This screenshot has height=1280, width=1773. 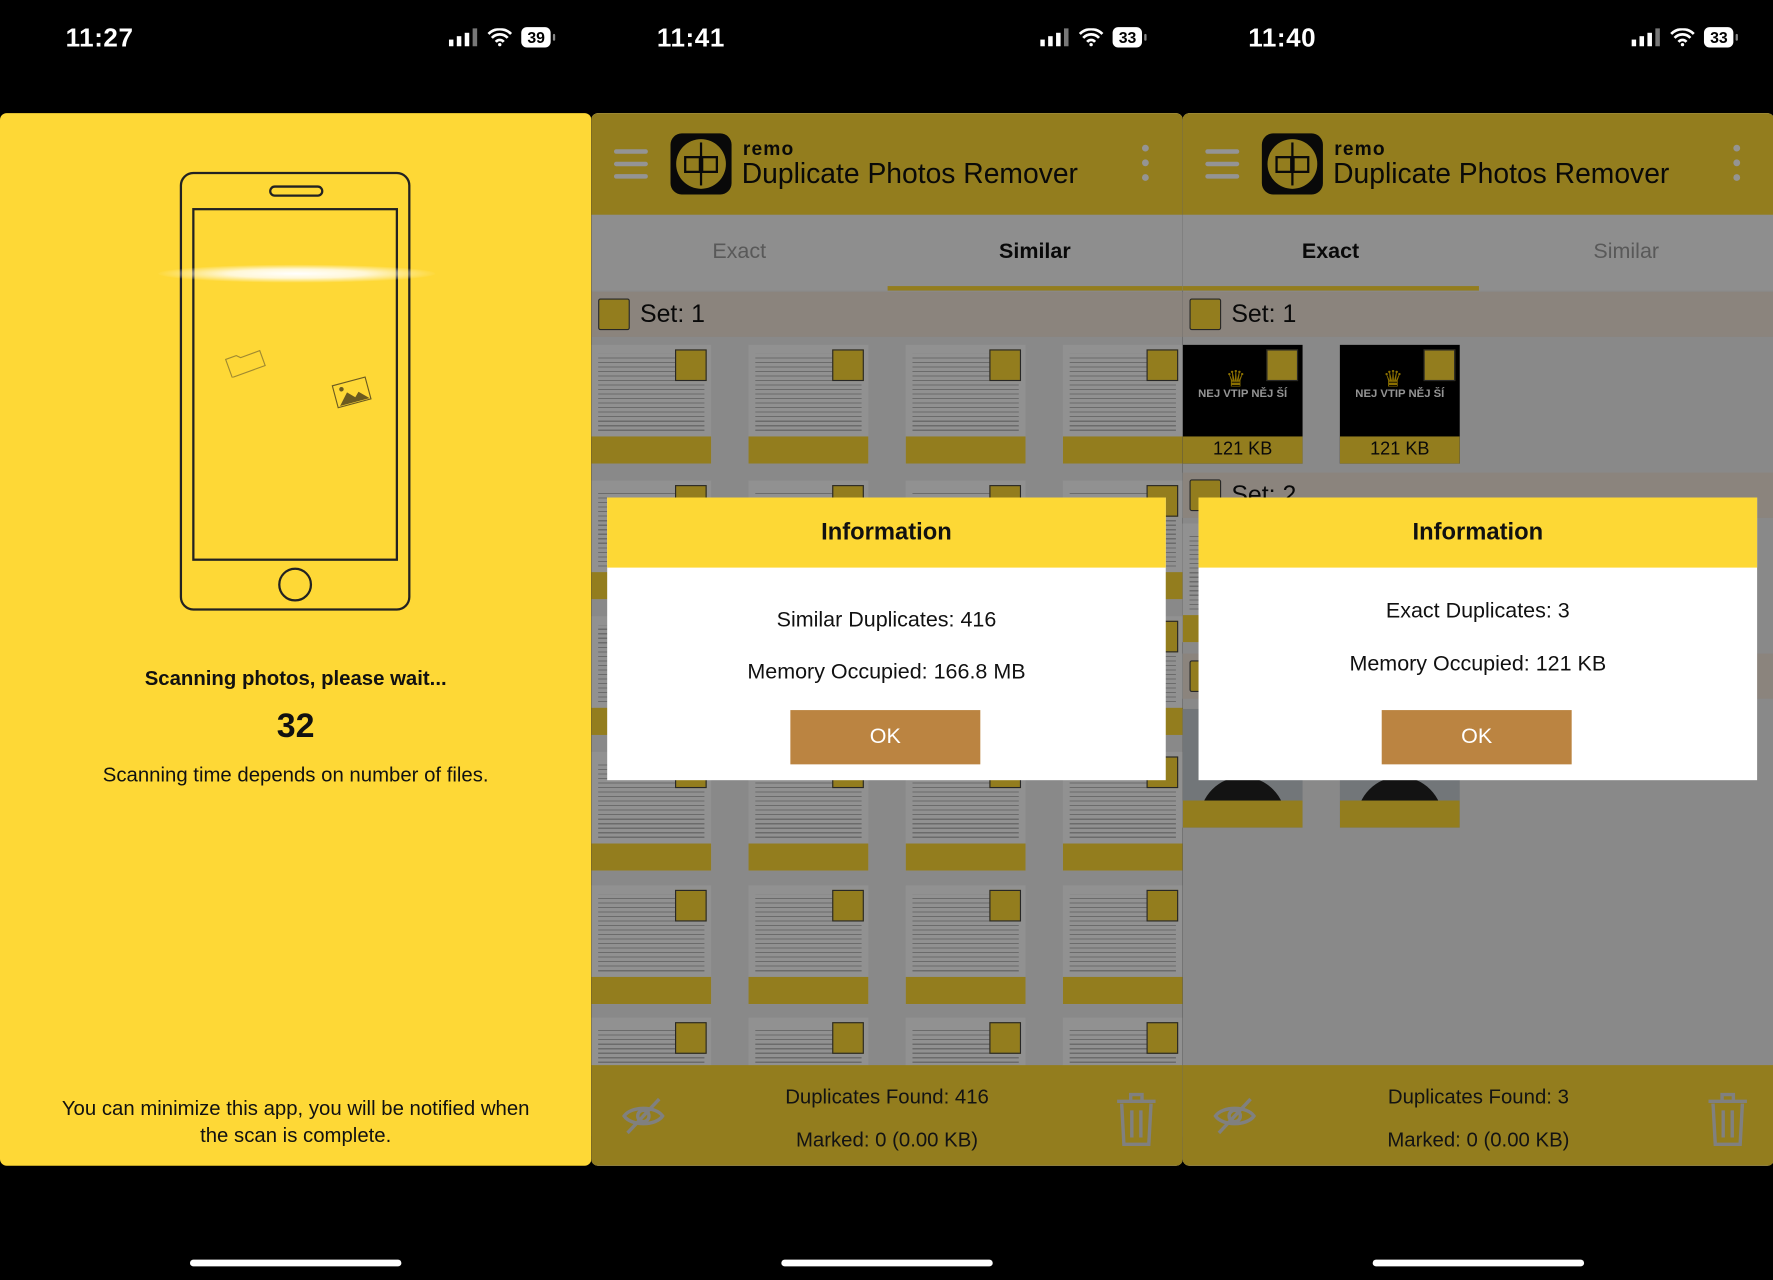 What do you see at coordinates (886, 672) in the screenshot?
I see `memory-occupied: Memory Occupied: 166.8 MB` at bounding box center [886, 672].